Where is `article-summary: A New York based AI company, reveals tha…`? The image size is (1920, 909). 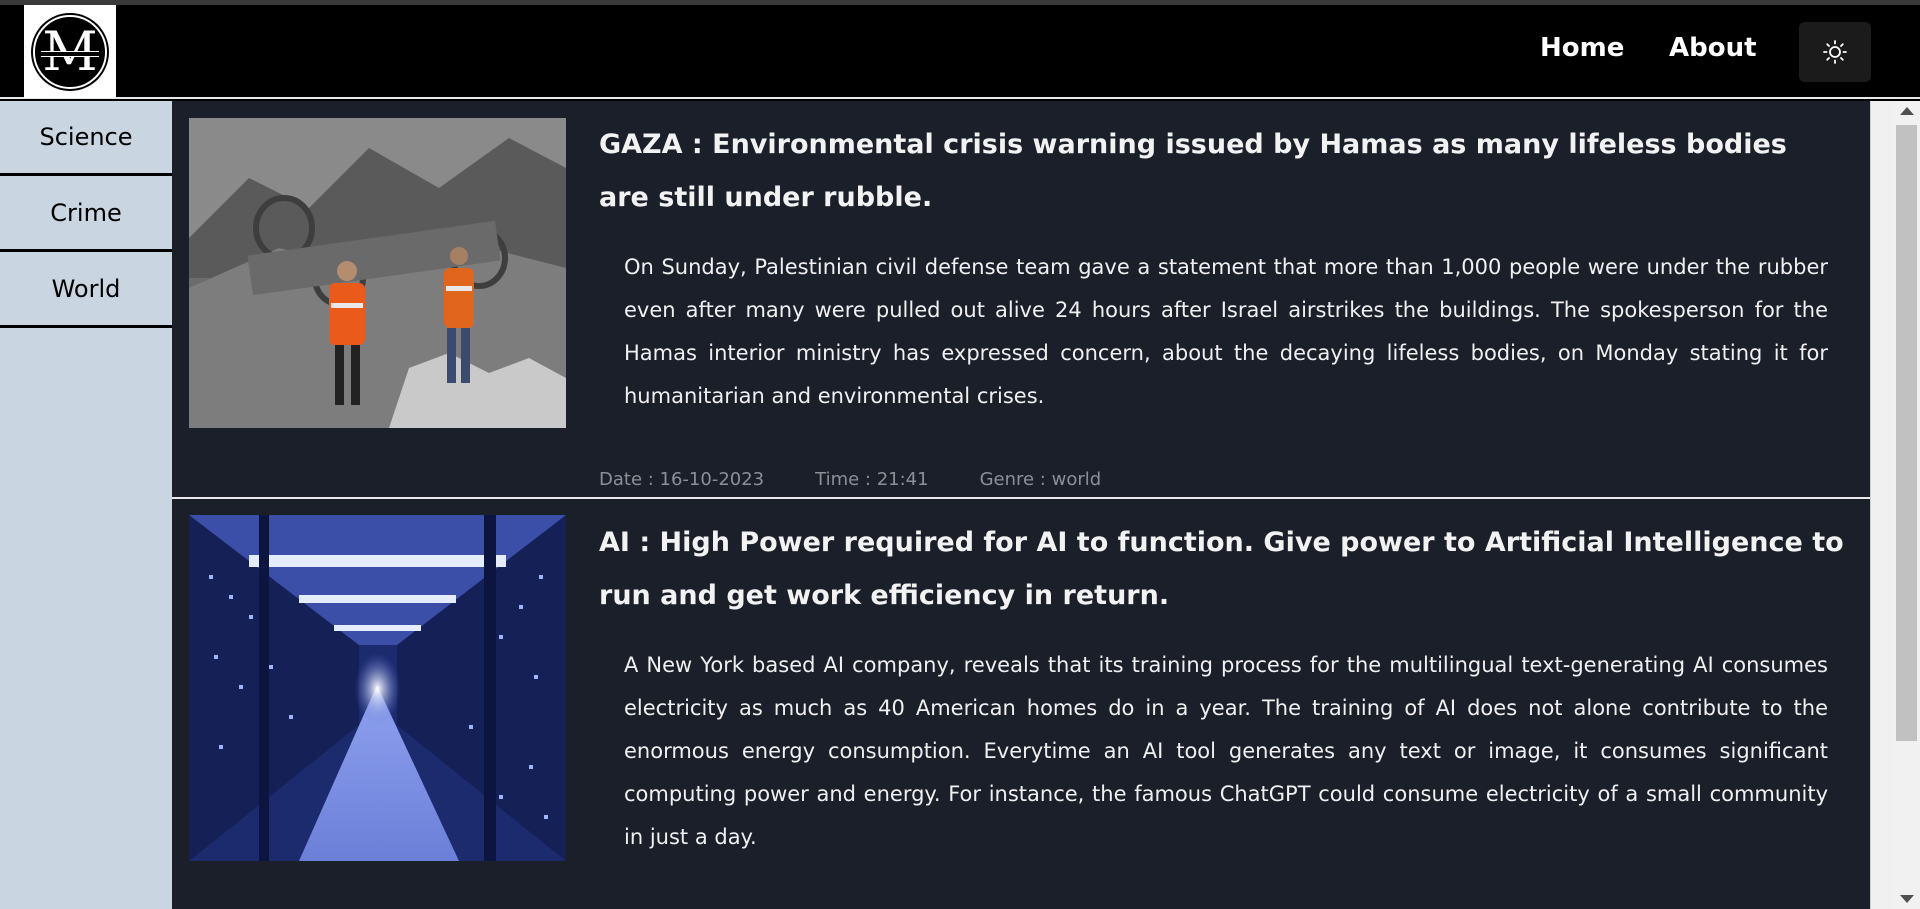 article-summary: A New York based AI company, reveals tha… is located at coordinates (1226, 751).